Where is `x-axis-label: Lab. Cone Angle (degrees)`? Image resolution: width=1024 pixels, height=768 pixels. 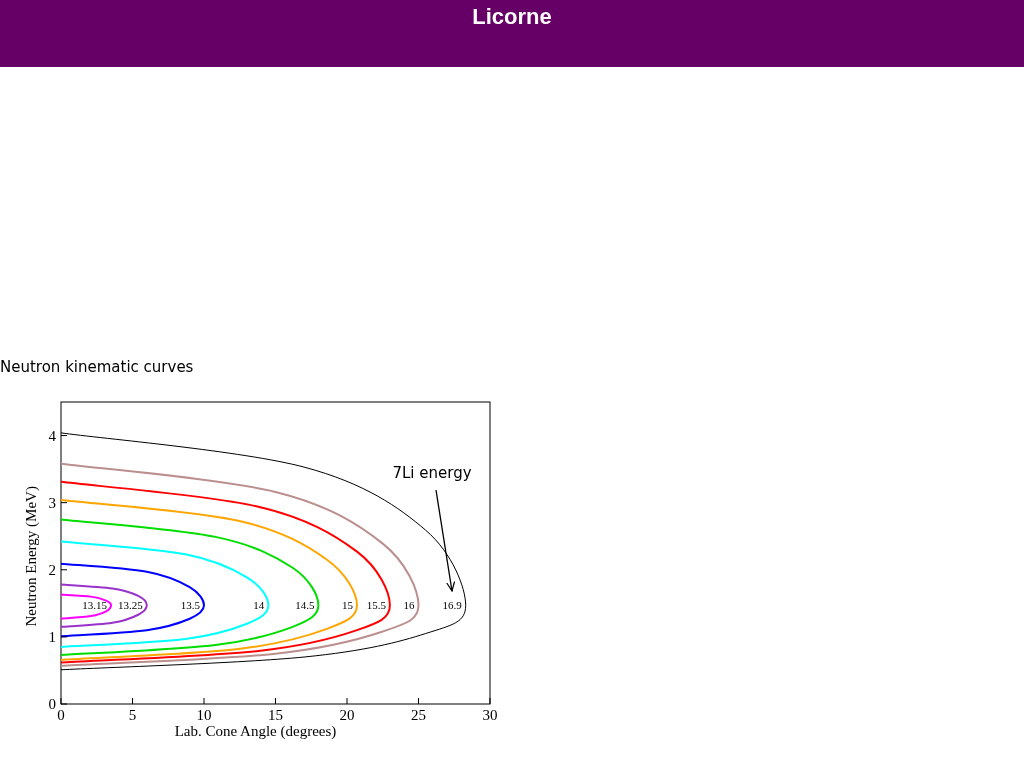
x-axis-label: Lab. Cone Angle (degrees) is located at coordinates (255, 731).